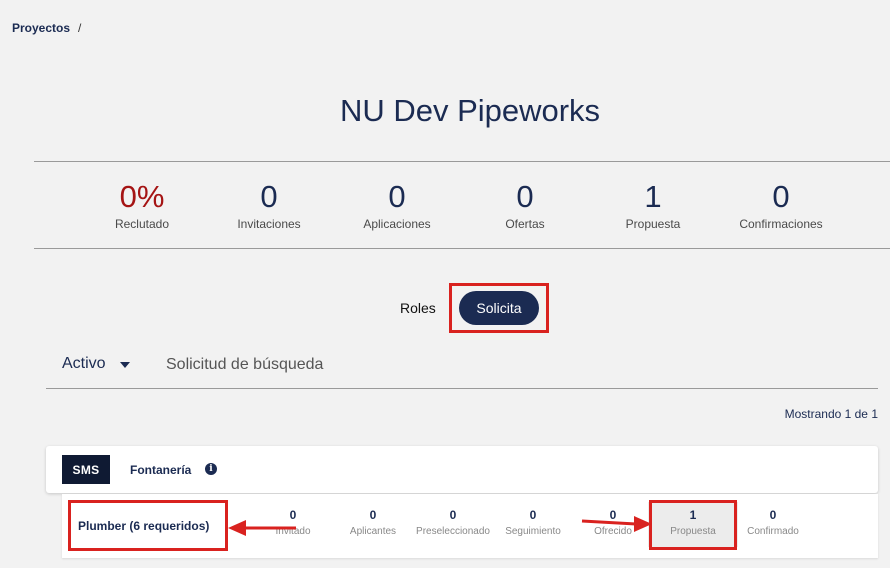 The width and height of the screenshot is (890, 568). I want to click on card-title: Fontanería, so click(161, 470).